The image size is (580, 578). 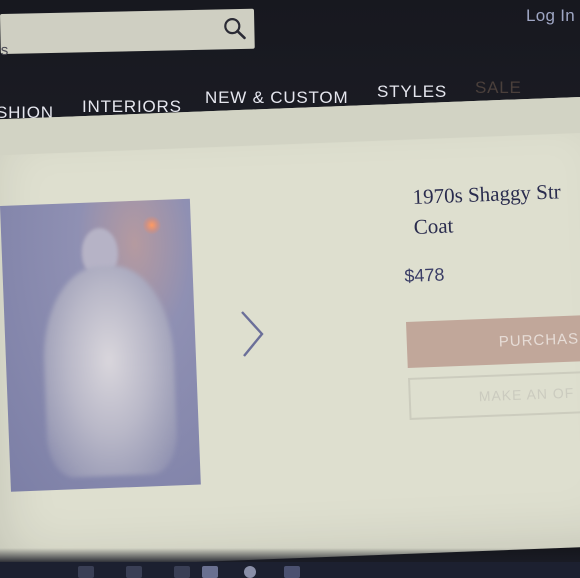 What do you see at coordinates (412, 92) in the screenshot?
I see `nav-item-styles: STYLES` at bounding box center [412, 92].